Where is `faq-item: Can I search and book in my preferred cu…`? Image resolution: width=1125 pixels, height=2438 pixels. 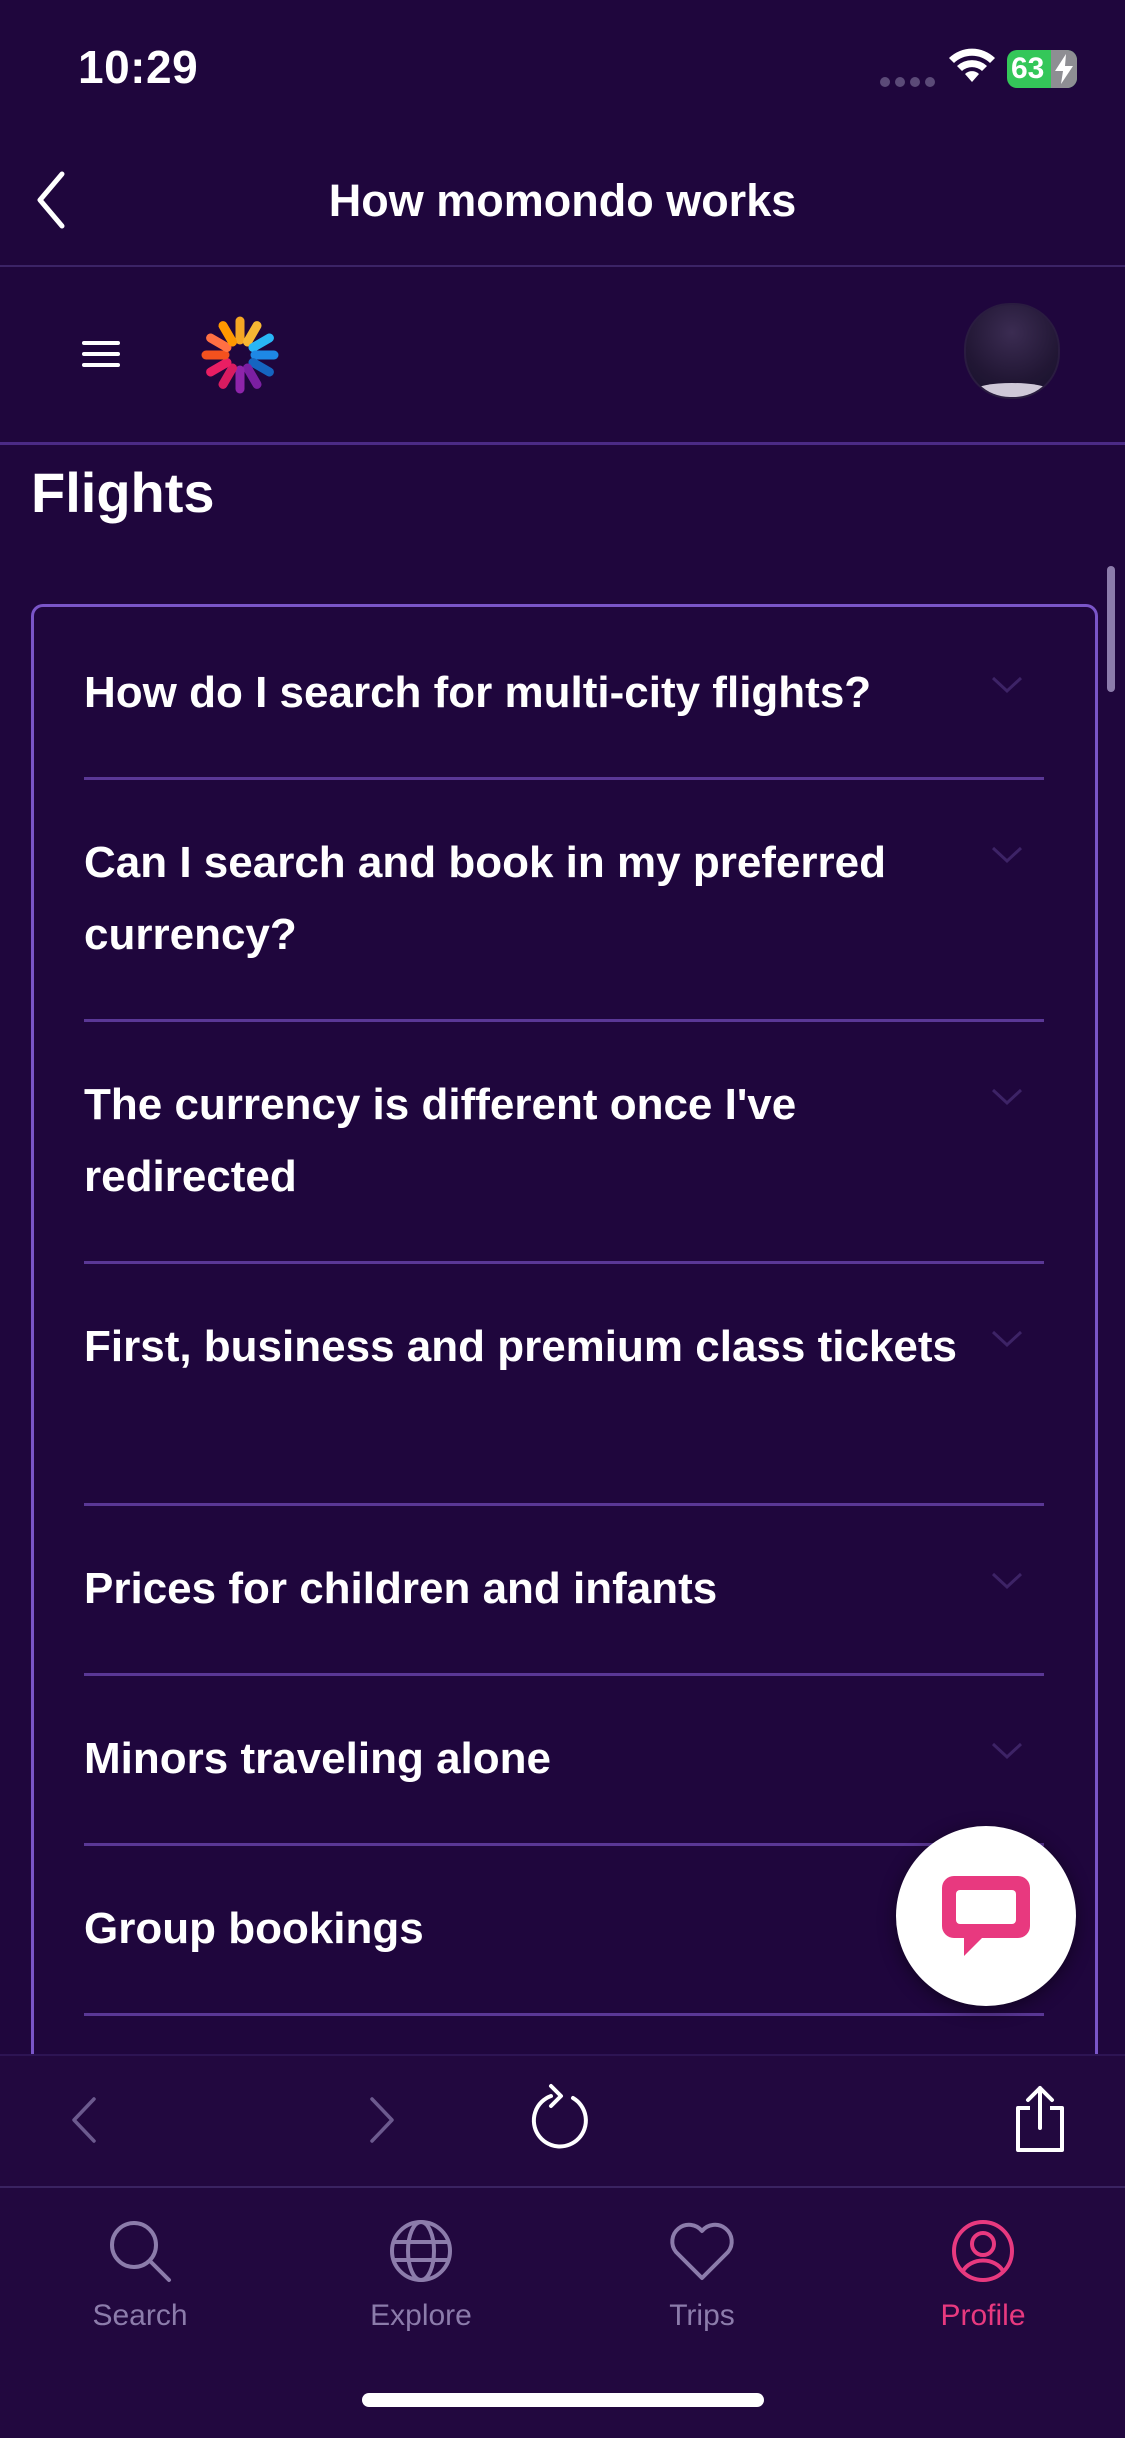 faq-item: Can I search and book in my preferred cu… is located at coordinates (564, 899).